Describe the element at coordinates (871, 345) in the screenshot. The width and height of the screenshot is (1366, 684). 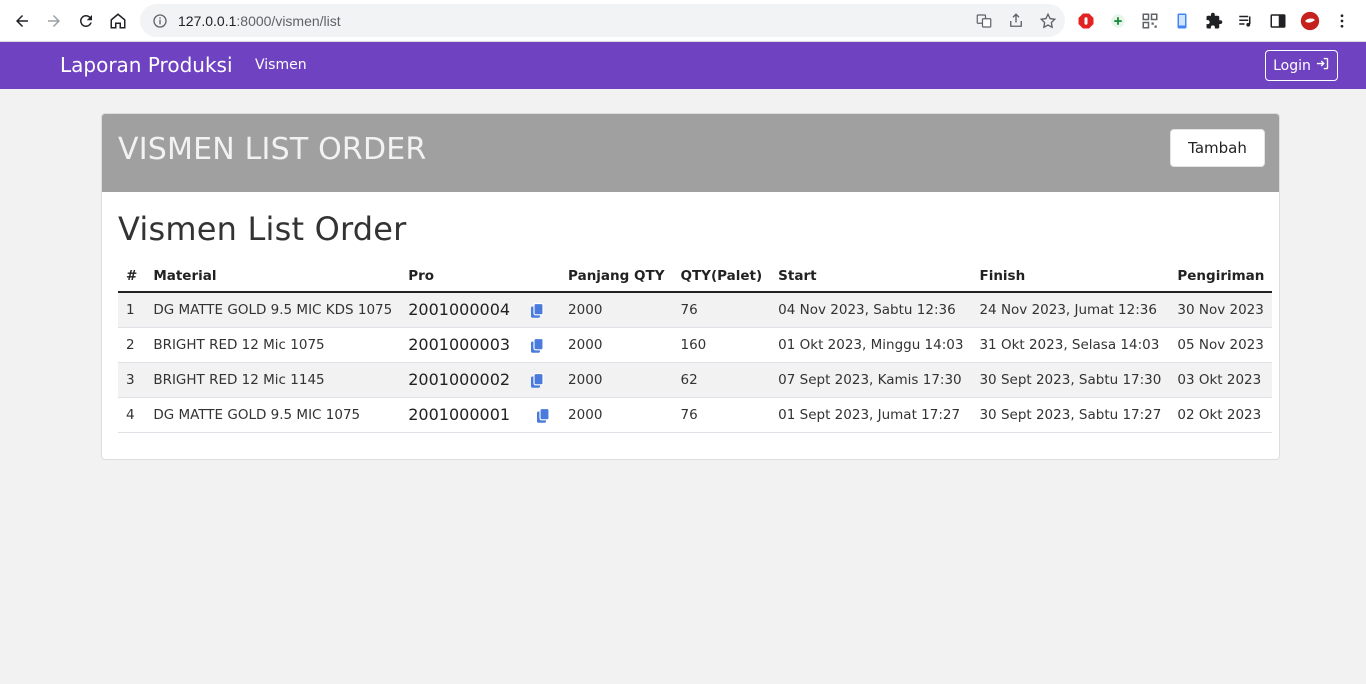
I see `row-start: 01 Okt 2023, Minggu 14:03` at that location.